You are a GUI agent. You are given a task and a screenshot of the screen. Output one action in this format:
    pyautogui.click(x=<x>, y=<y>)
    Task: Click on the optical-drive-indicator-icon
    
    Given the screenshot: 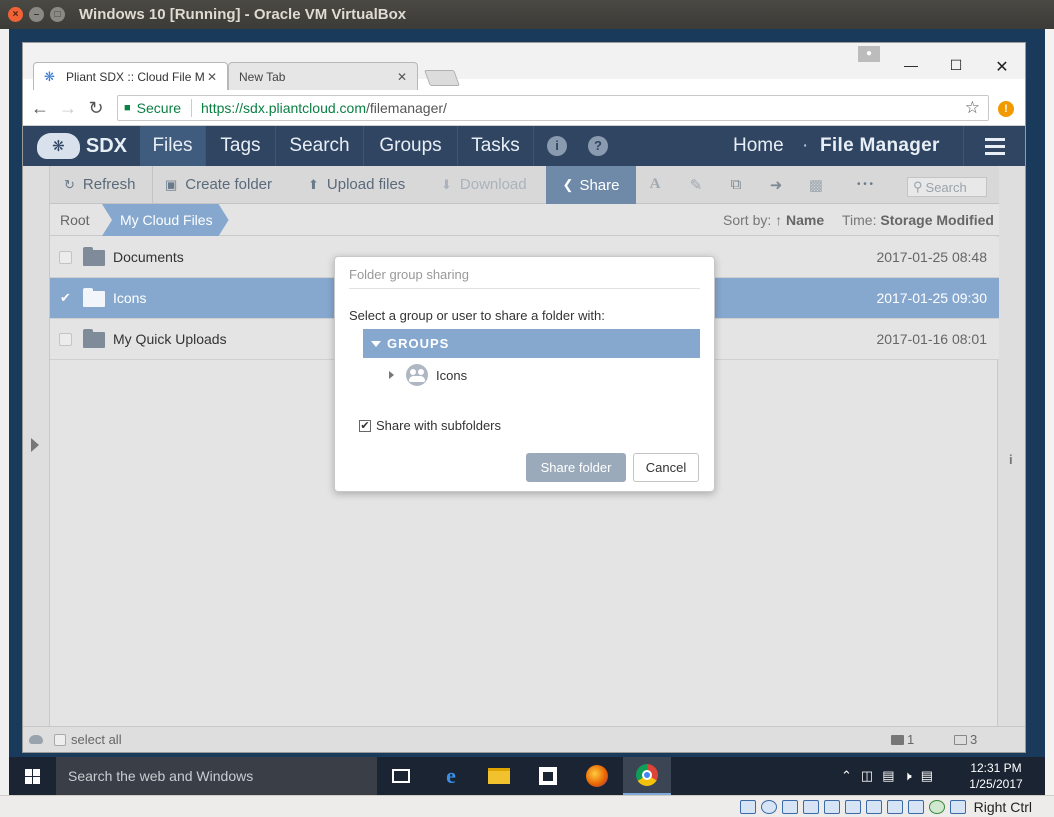 What is the action you would take?
    pyautogui.click(x=768, y=806)
    